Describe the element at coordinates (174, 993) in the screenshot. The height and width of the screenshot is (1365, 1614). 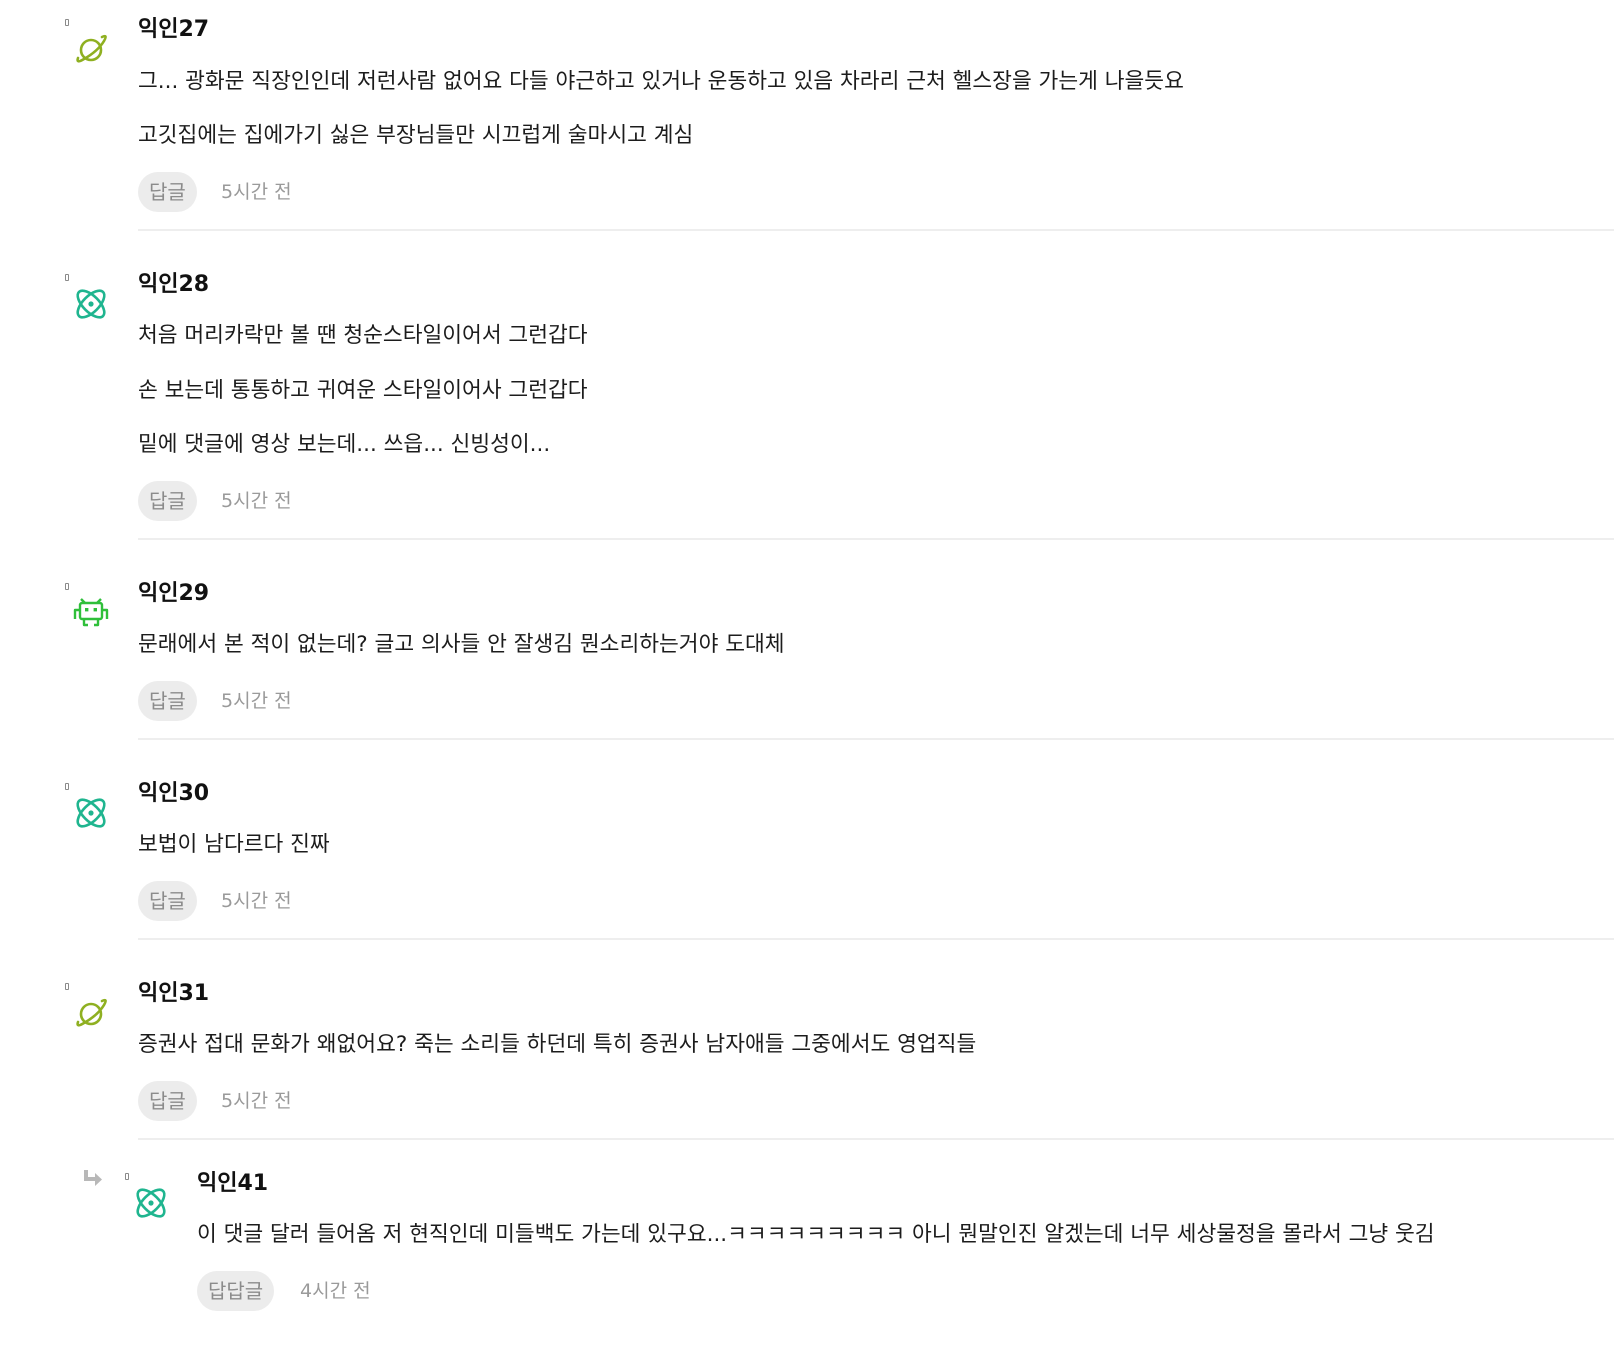
I see `comment-author: 익인31` at that location.